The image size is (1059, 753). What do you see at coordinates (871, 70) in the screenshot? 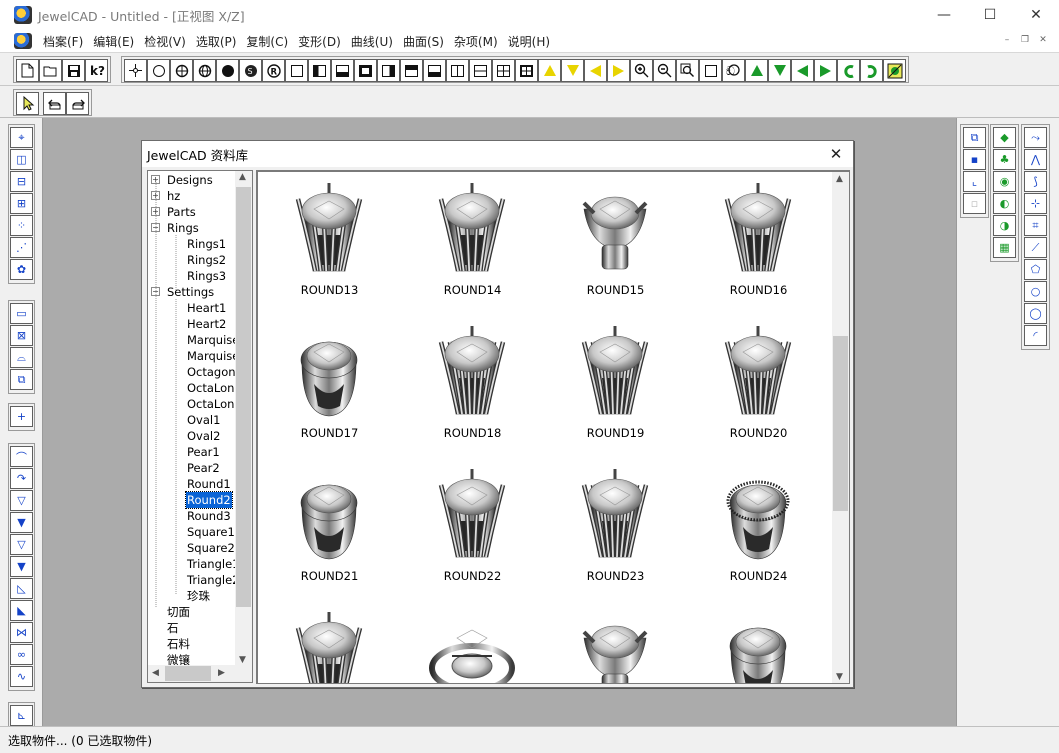
I see `rotate-right-icon` at bounding box center [871, 70].